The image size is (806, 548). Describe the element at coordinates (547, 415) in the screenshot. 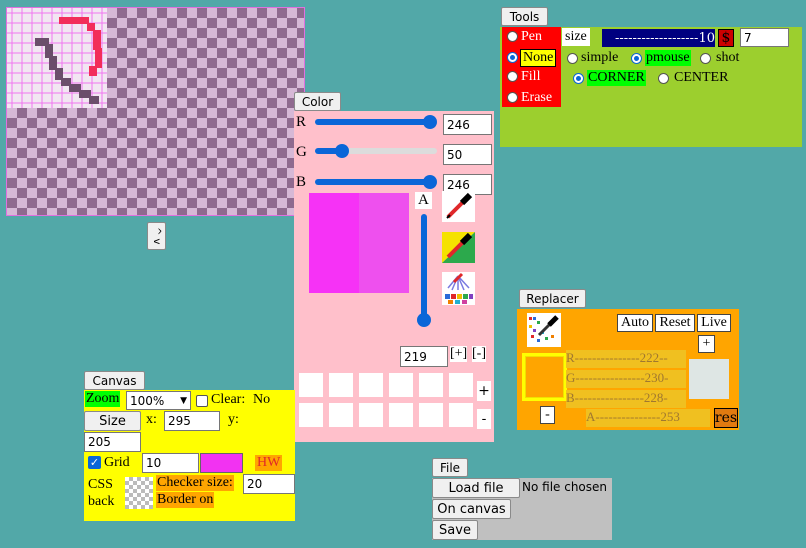

I see `replacer-remove-button: -` at that location.